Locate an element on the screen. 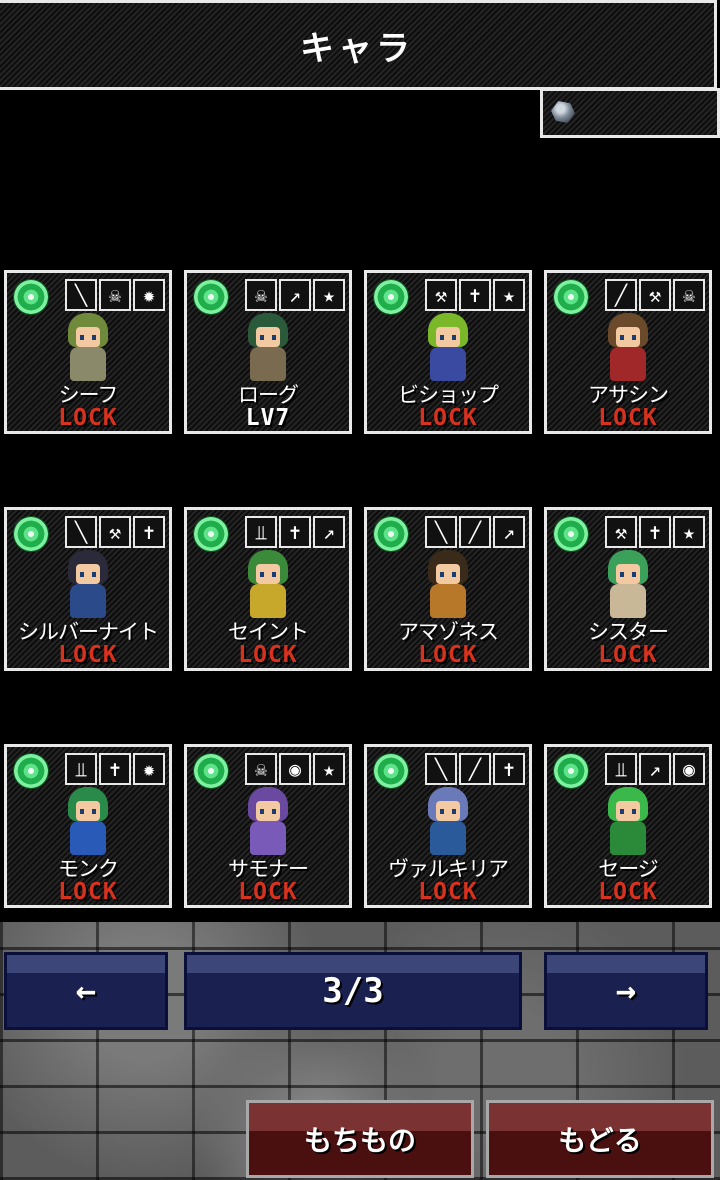  skill-icons: ╲ ╱ ↗ is located at coordinates (475, 532).